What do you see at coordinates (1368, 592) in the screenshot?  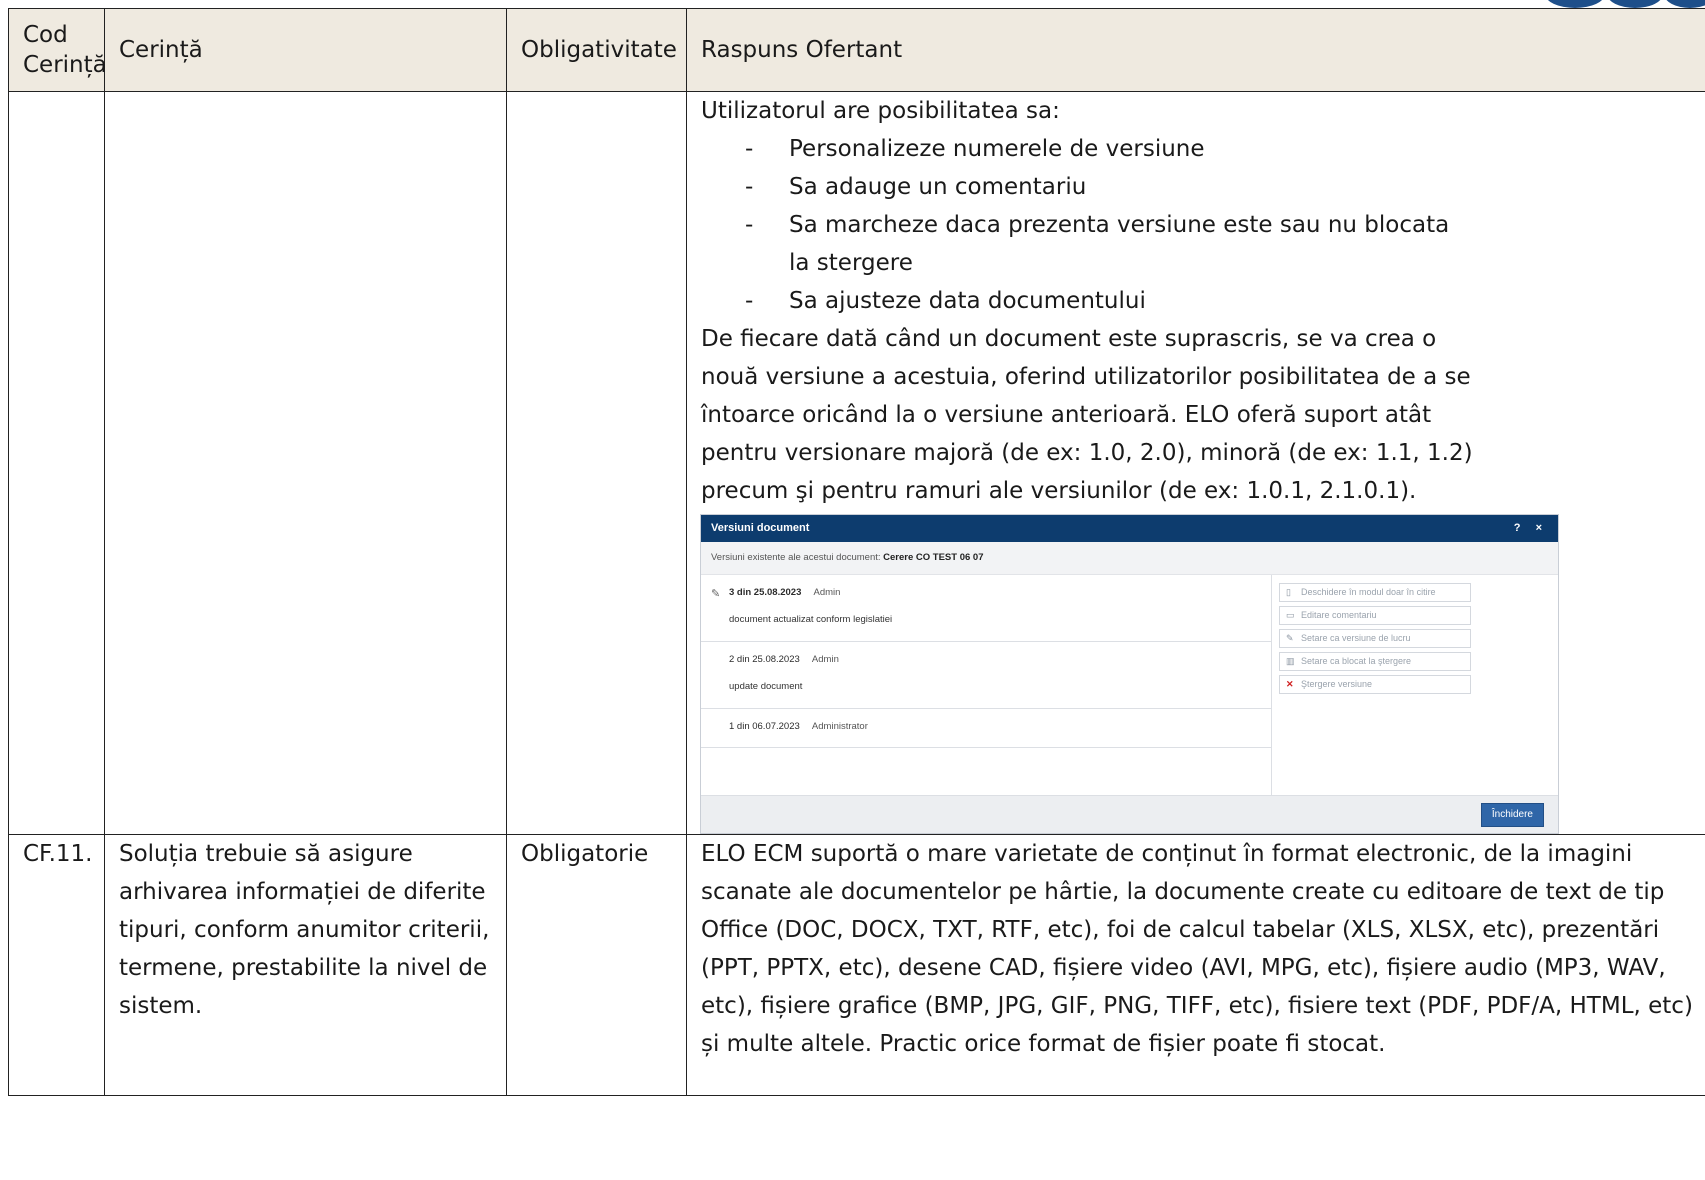 I see `action-label: Deschidere în modul doar în citire` at bounding box center [1368, 592].